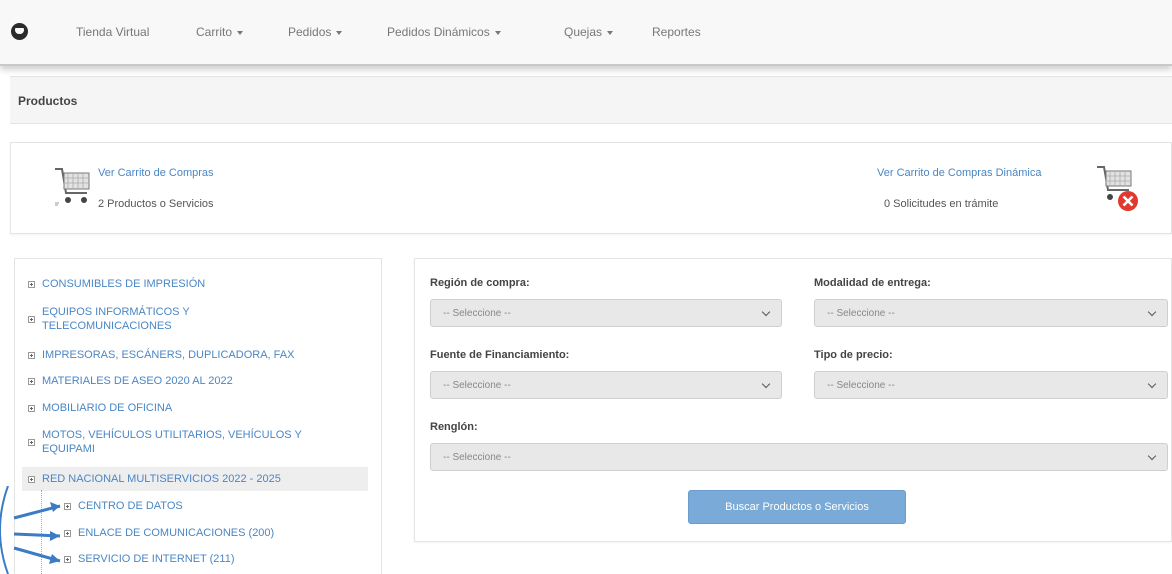 This screenshot has width=1172, height=574. Describe the element at coordinates (861, 385) in the screenshot. I see `tipo-precio-select-value: -- Seleccione --` at that location.